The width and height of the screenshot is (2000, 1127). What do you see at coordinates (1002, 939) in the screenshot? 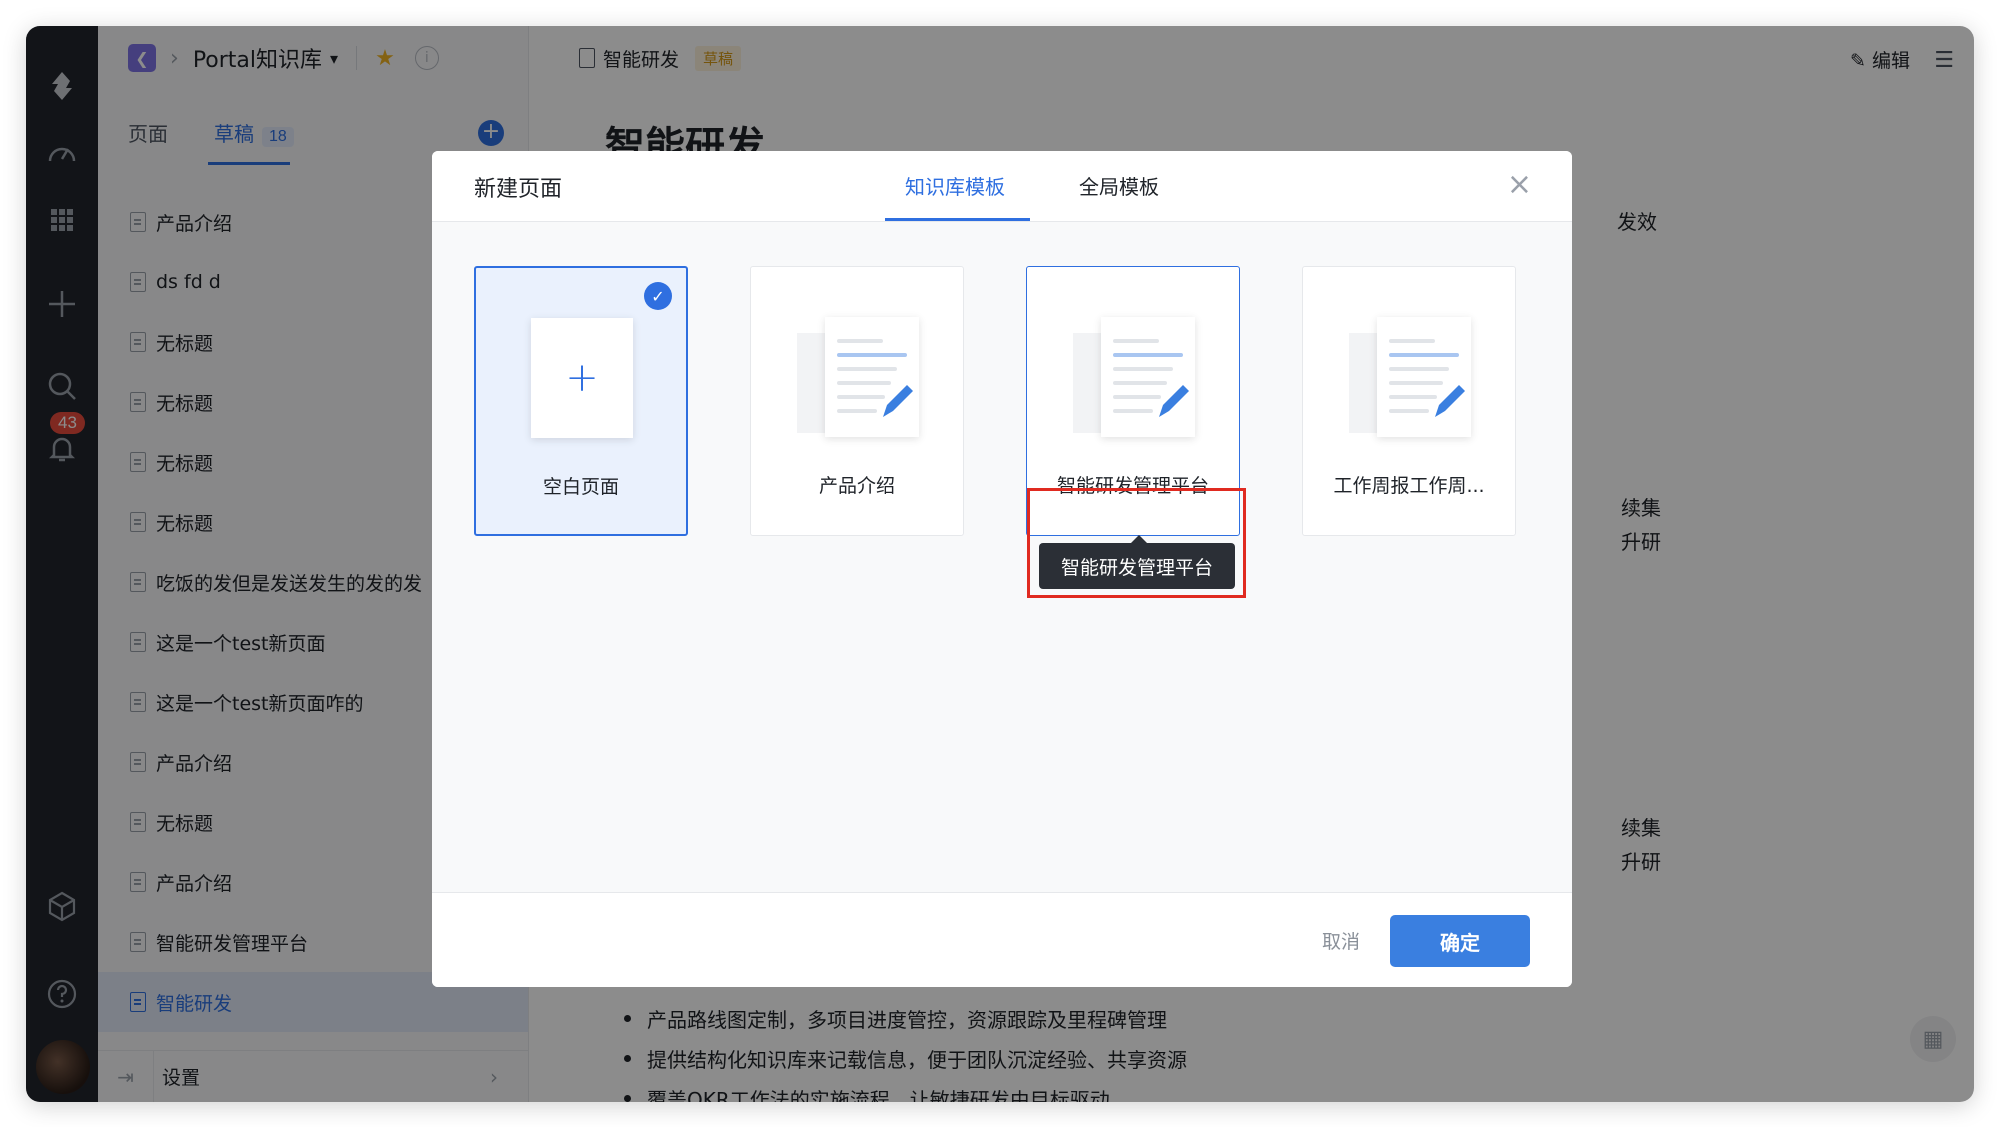
I see `modal-footer: 取消 确定` at bounding box center [1002, 939].